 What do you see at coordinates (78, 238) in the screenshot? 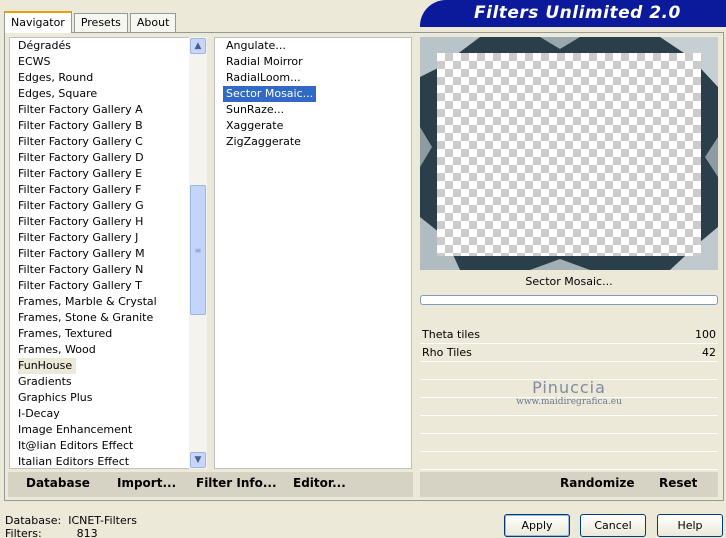
I see `category-item: Filter Factory Gallery J` at bounding box center [78, 238].